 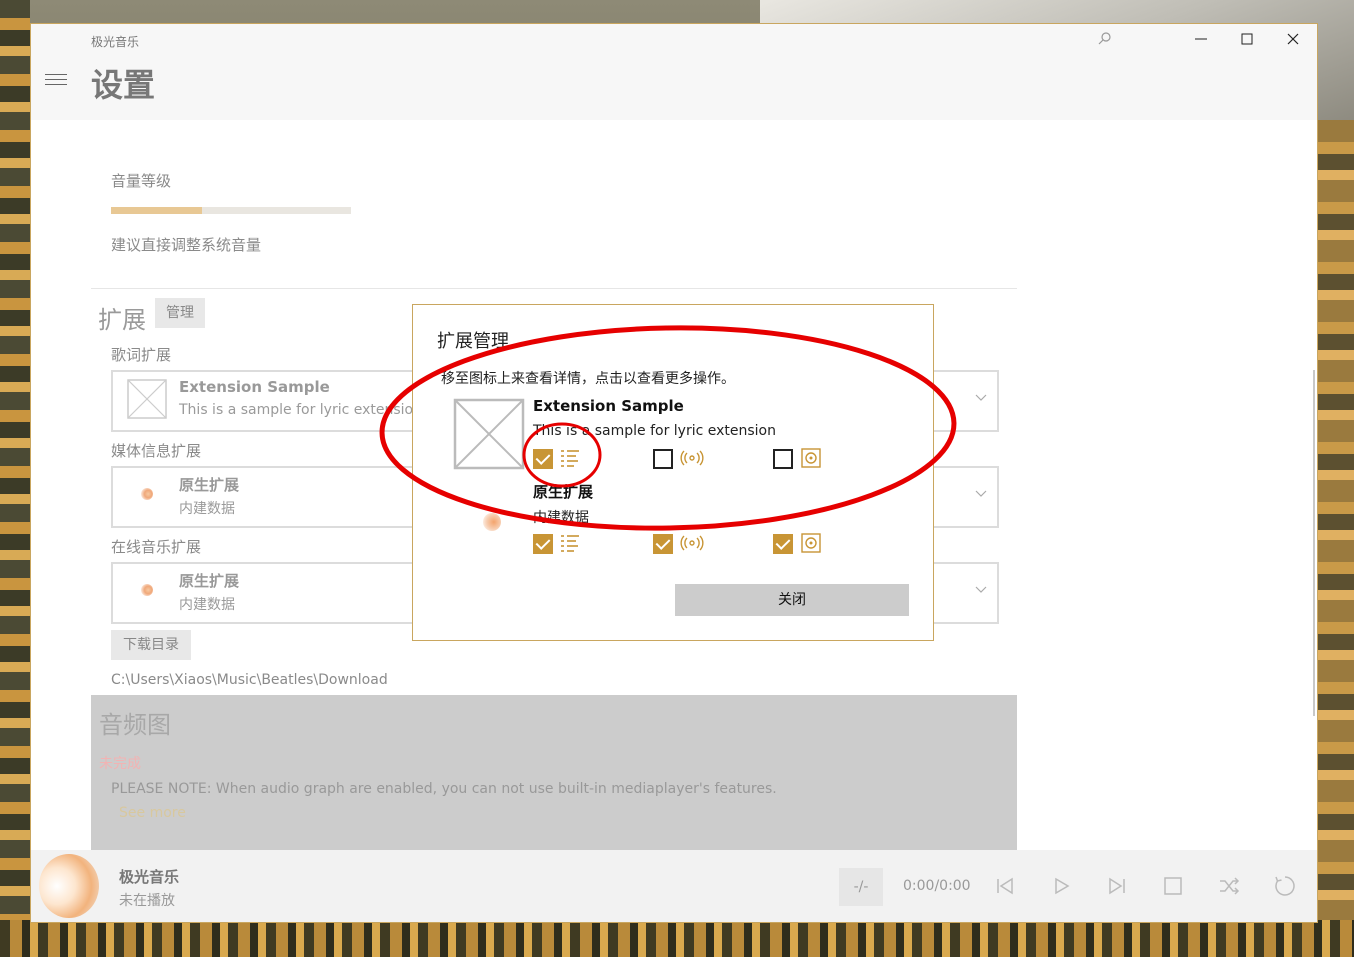 What do you see at coordinates (300, 410) in the screenshot?
I see `combo-item-desc: This is a sample for lyric extension` at bounding box center [300, 410].